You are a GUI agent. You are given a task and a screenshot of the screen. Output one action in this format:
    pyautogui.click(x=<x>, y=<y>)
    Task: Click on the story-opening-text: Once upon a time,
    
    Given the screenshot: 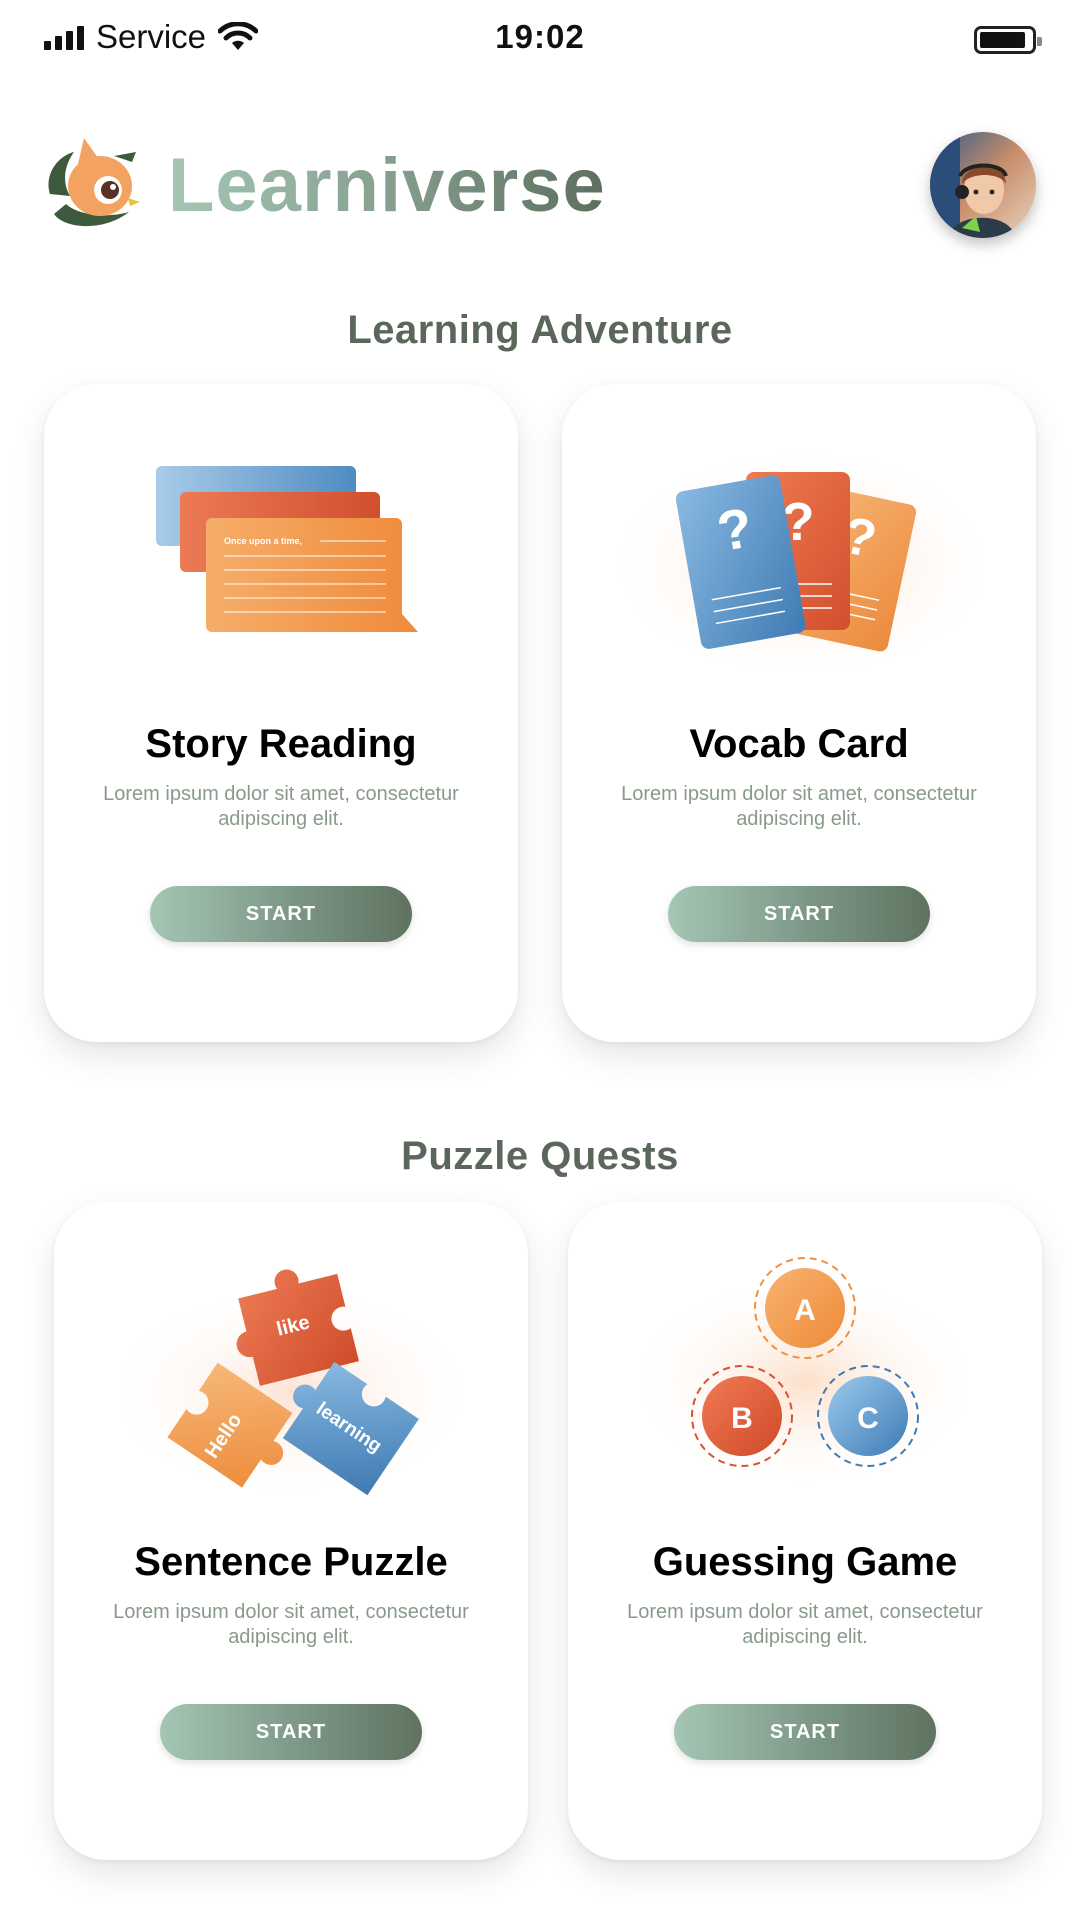 What is the action you would take?
    pyautogui.click(x=263, y=541)
    